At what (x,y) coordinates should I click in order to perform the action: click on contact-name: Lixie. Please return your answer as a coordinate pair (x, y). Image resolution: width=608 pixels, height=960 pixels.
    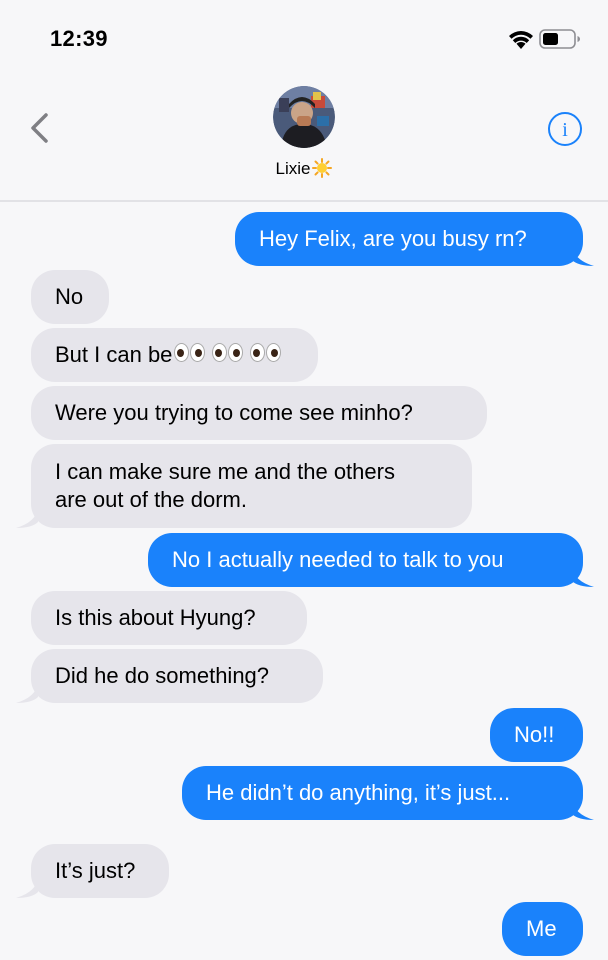
    Looking at the image, I should click on (304, 168).